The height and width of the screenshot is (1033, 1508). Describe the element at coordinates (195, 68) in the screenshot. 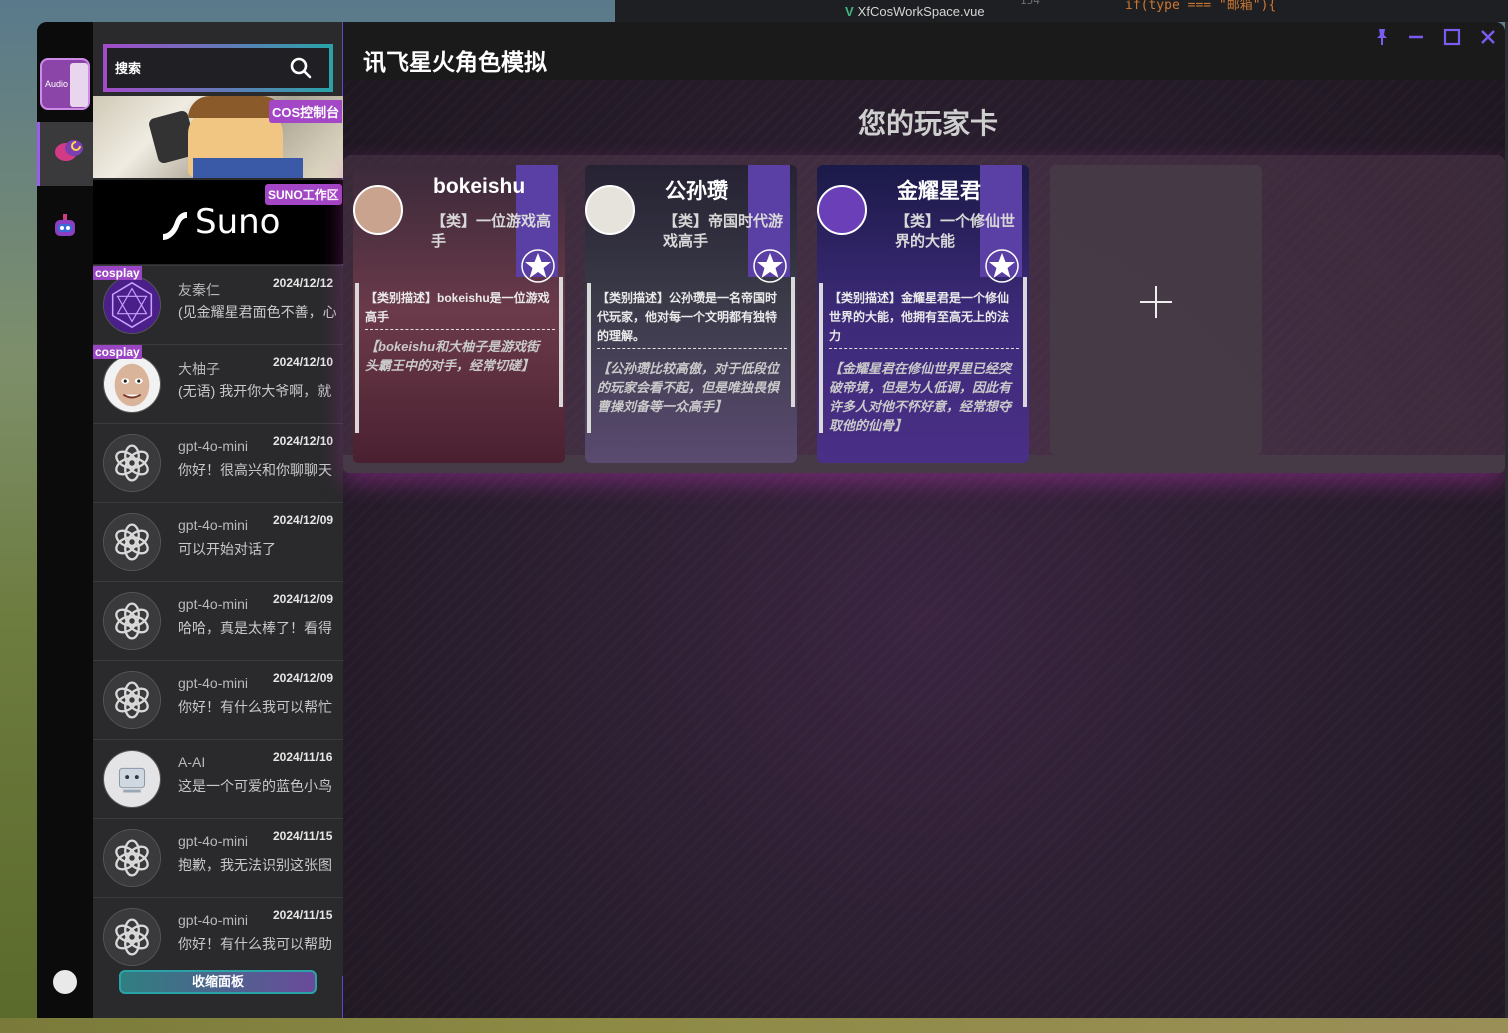

I see `search-input` at that location.